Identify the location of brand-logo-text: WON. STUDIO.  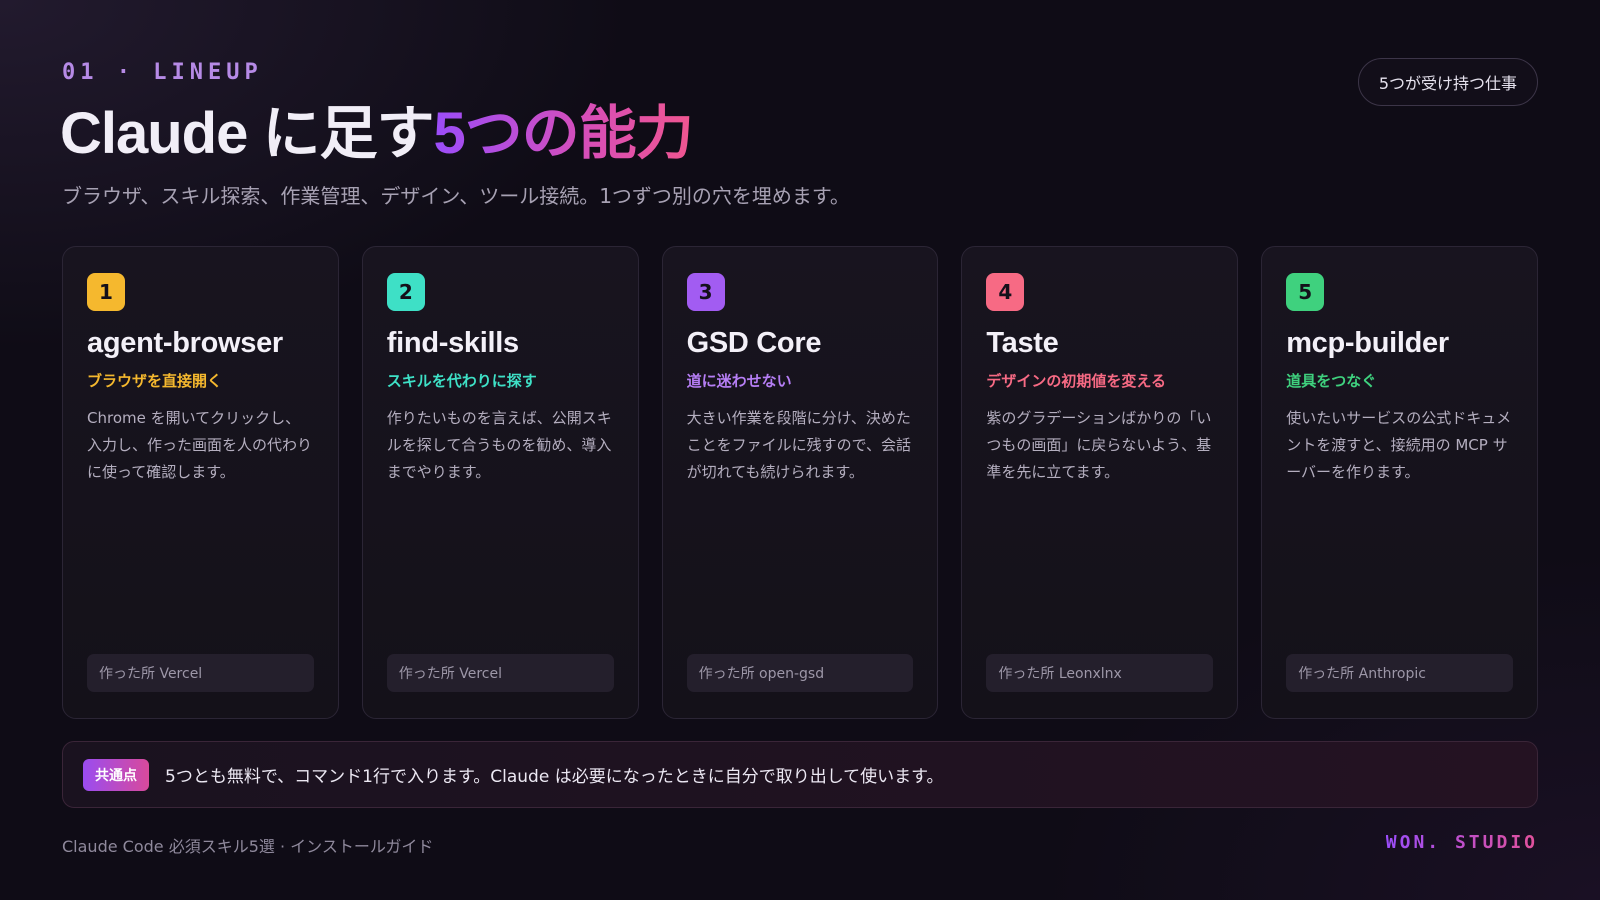
(1461, 842).